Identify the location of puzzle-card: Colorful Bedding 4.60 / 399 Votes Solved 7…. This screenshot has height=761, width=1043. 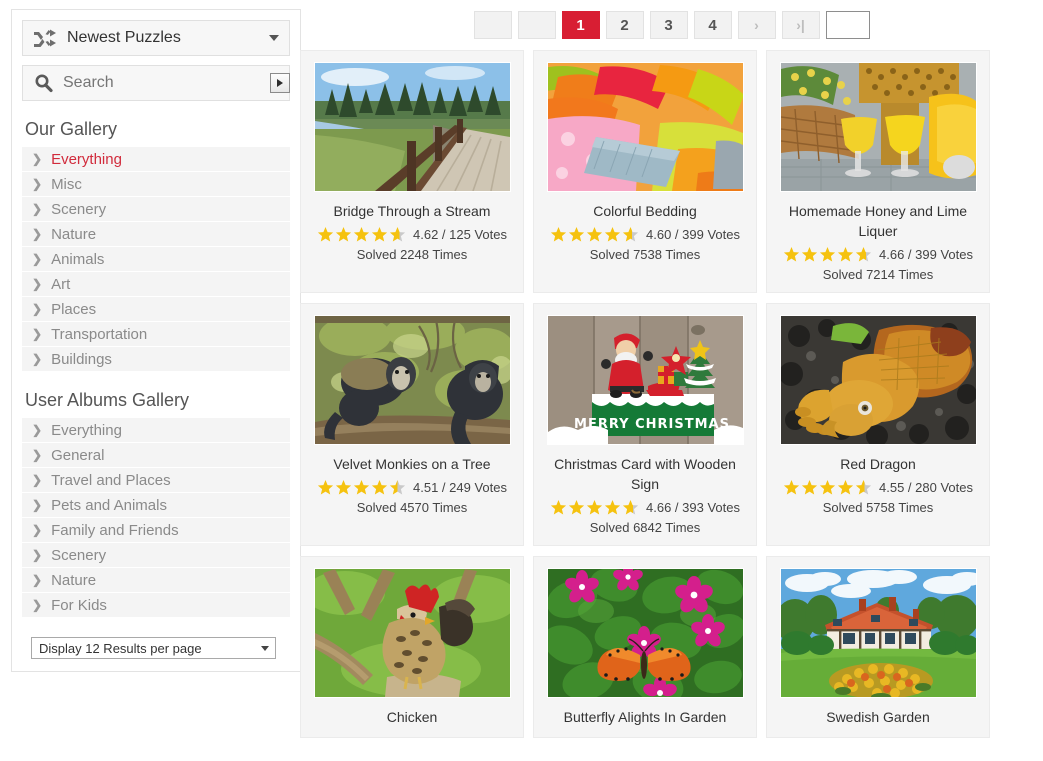
(645, 171).